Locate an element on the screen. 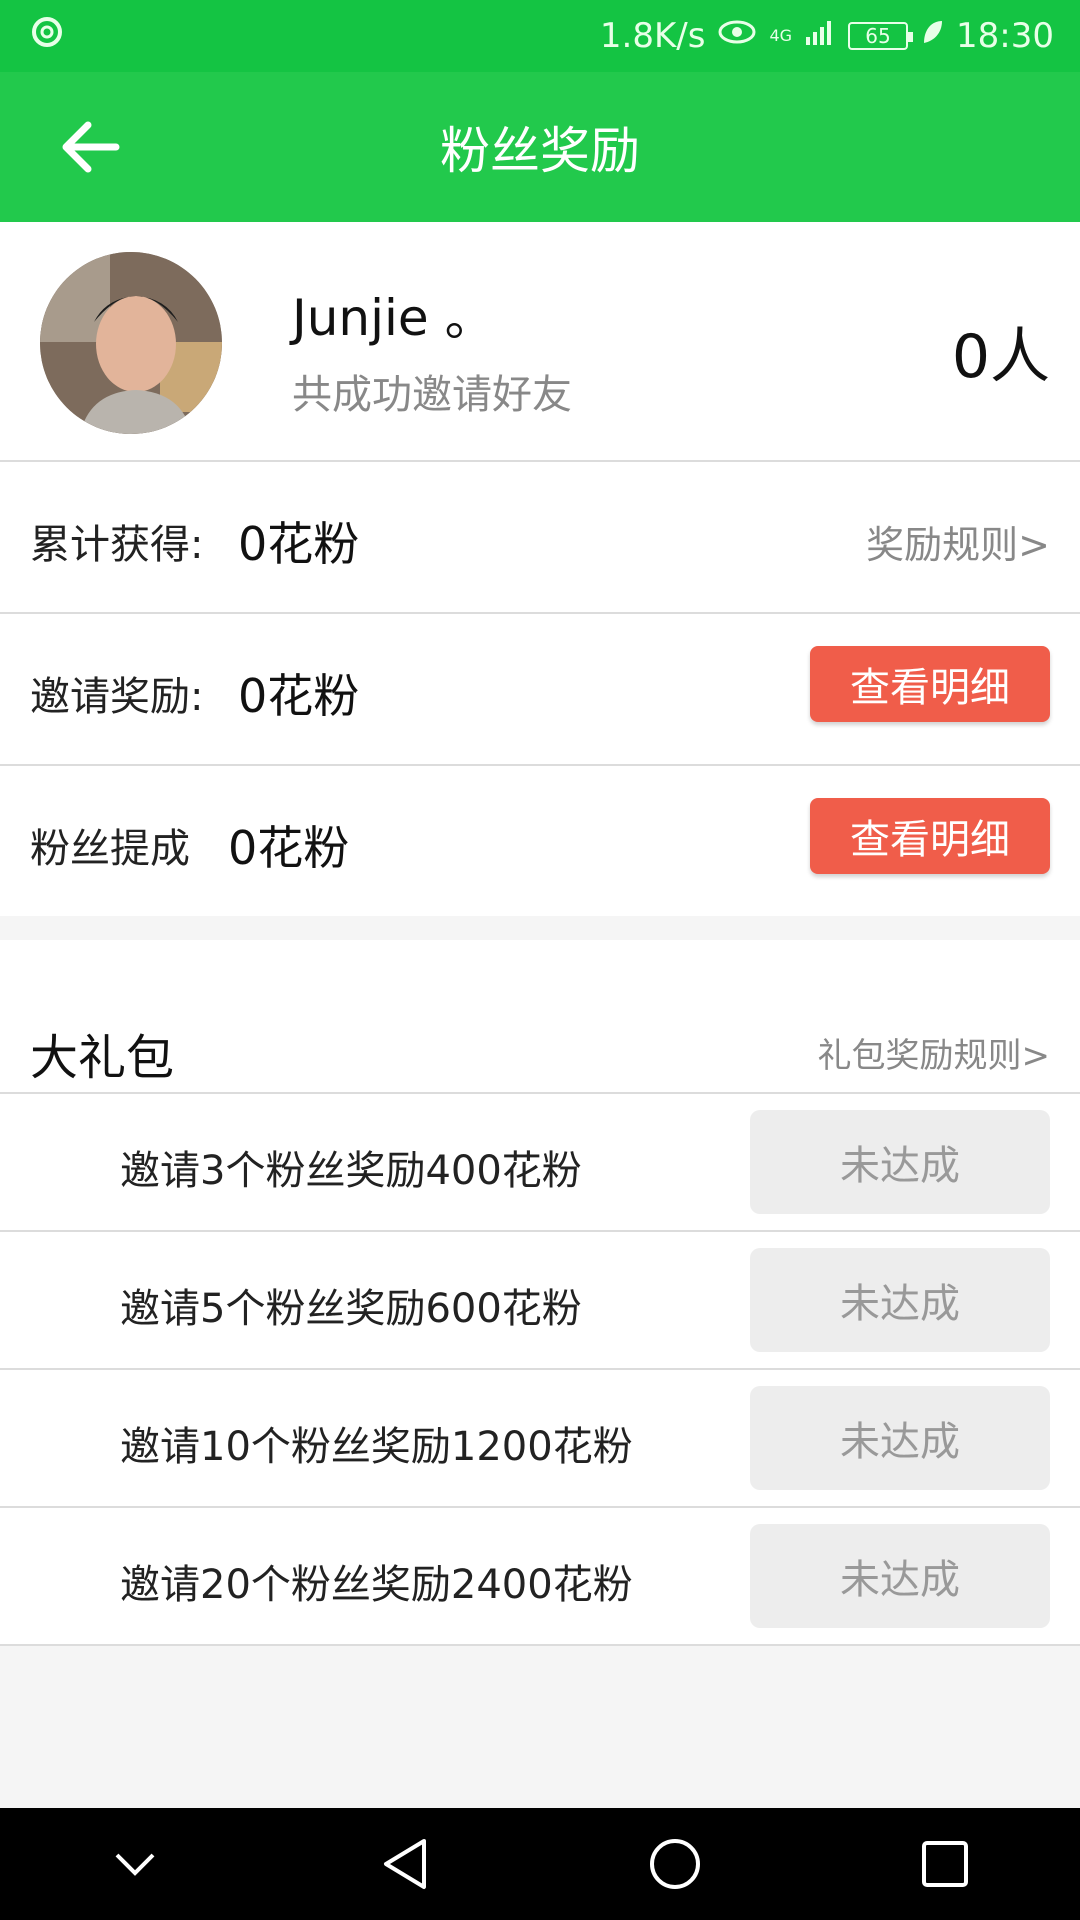 The height and width of the screenshot is (1920, 1080). leaf-icon is located at coordinates (932, 36).